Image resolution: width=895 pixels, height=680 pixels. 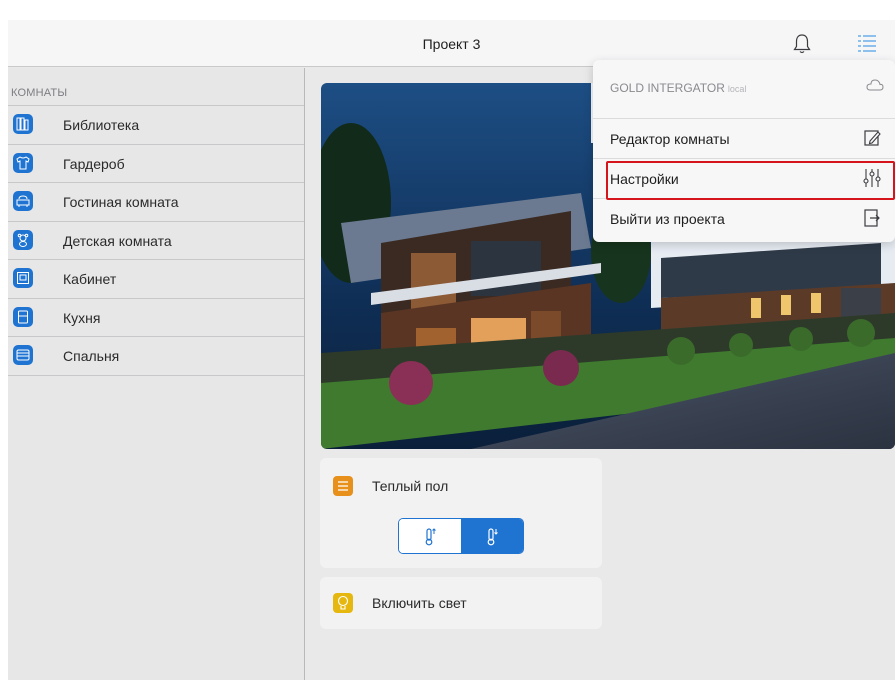 What do you see at coordinates (670, 139) in the screenshot?
I see `menu-item-label: Редактор комнаты` at bounding box center [670, 139].